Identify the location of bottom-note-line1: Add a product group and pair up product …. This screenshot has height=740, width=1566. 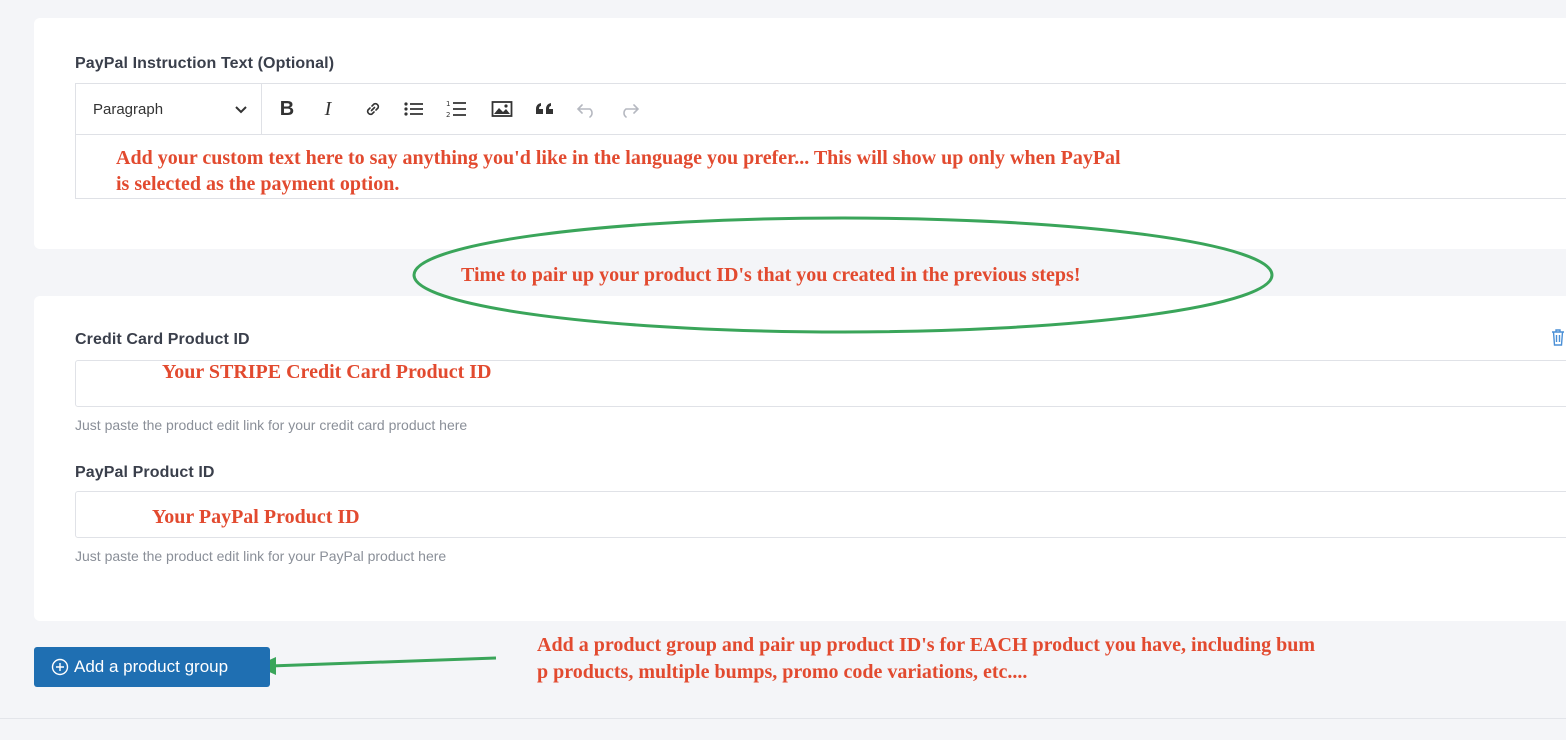
(926, 645).